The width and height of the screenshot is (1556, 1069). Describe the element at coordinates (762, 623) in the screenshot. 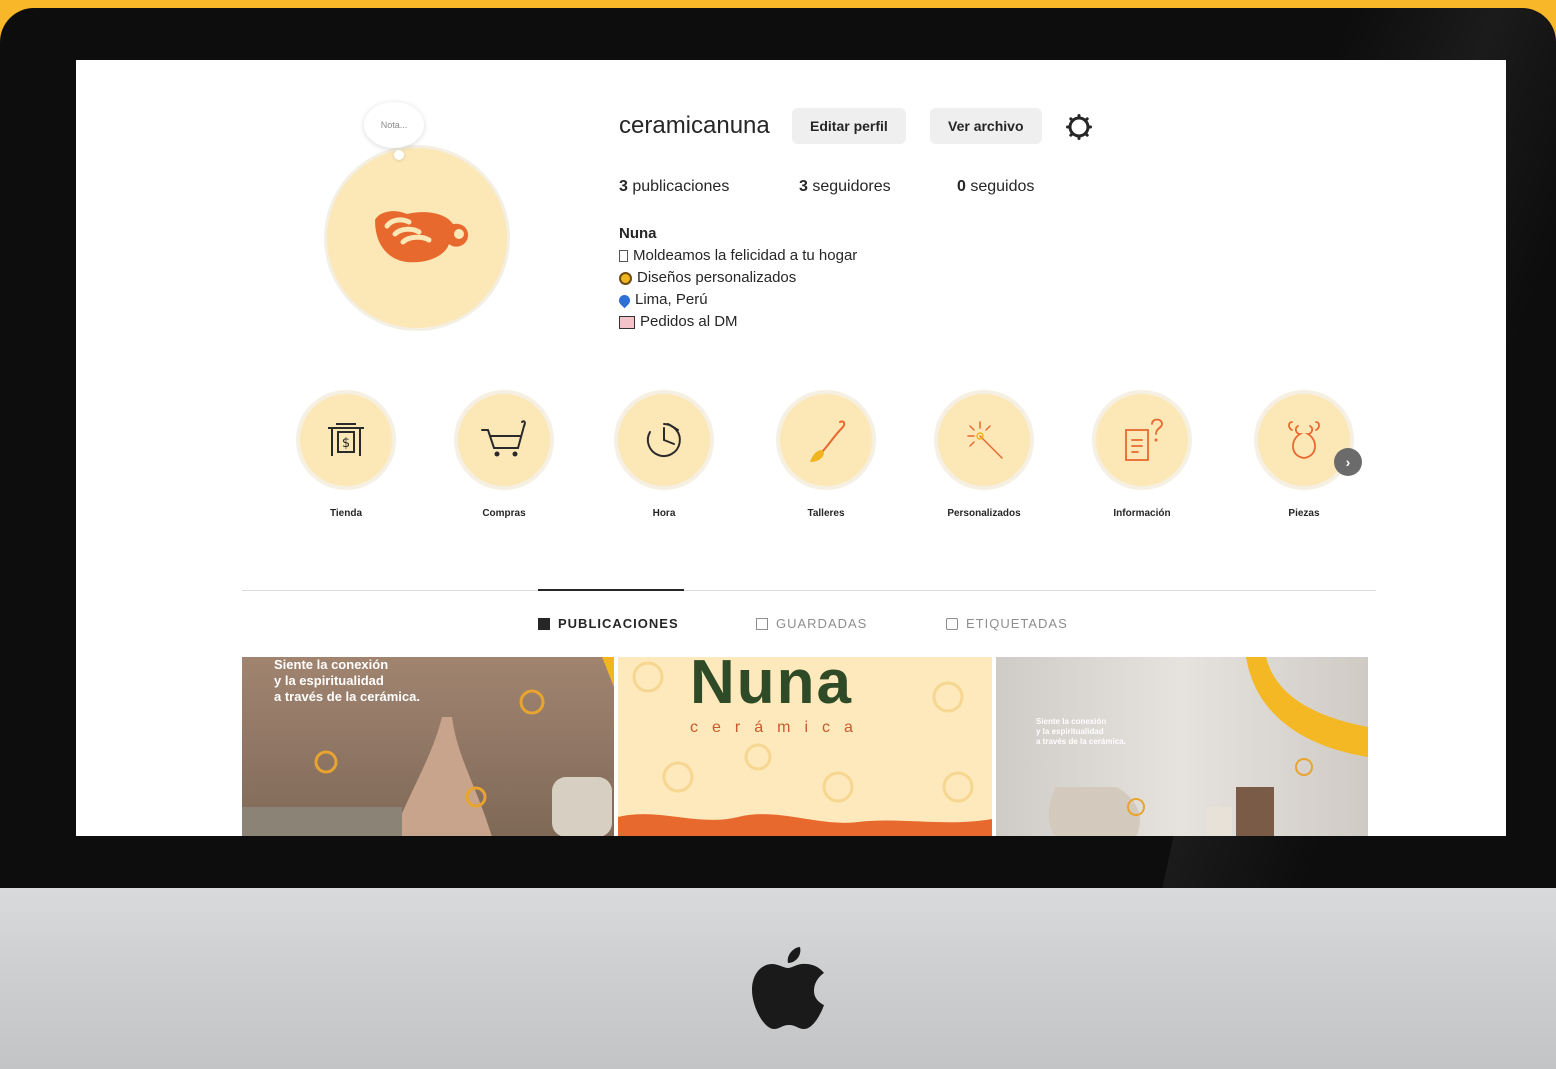

I see `bookmark-icon` at that location.